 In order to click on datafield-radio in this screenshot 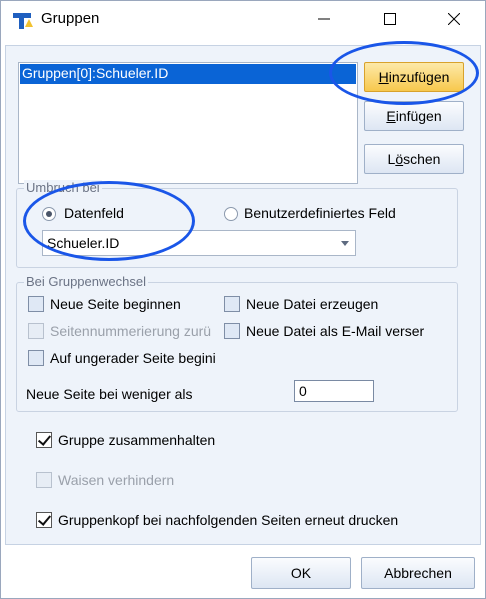, I will do `click(49, 214)`.